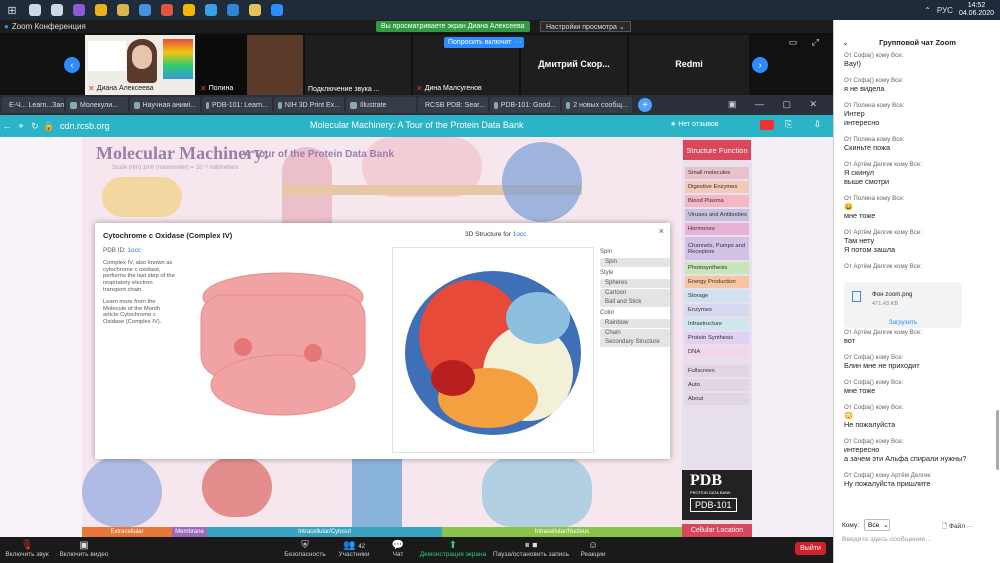  I want to click on shared-file: Фон zoom.png 471.43 KB Загрузить, so click(903, 305).